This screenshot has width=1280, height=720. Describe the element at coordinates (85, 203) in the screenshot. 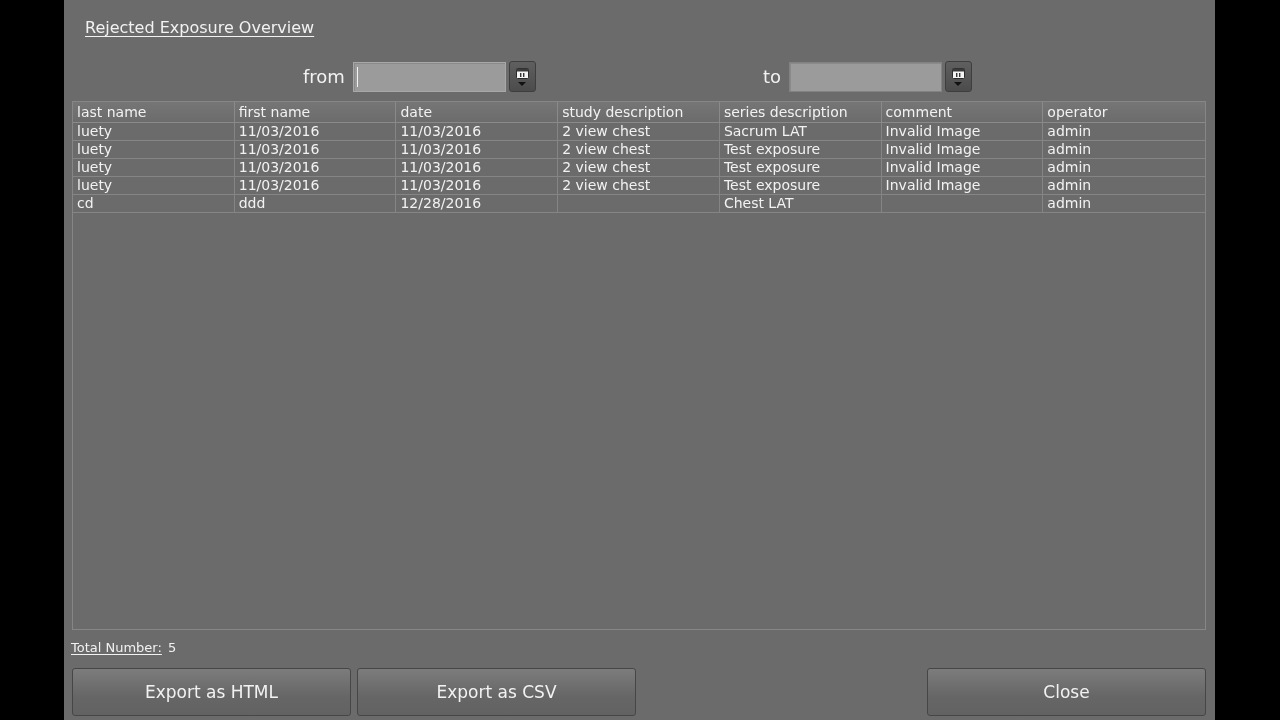

I see `table-cell: cd` at that location.